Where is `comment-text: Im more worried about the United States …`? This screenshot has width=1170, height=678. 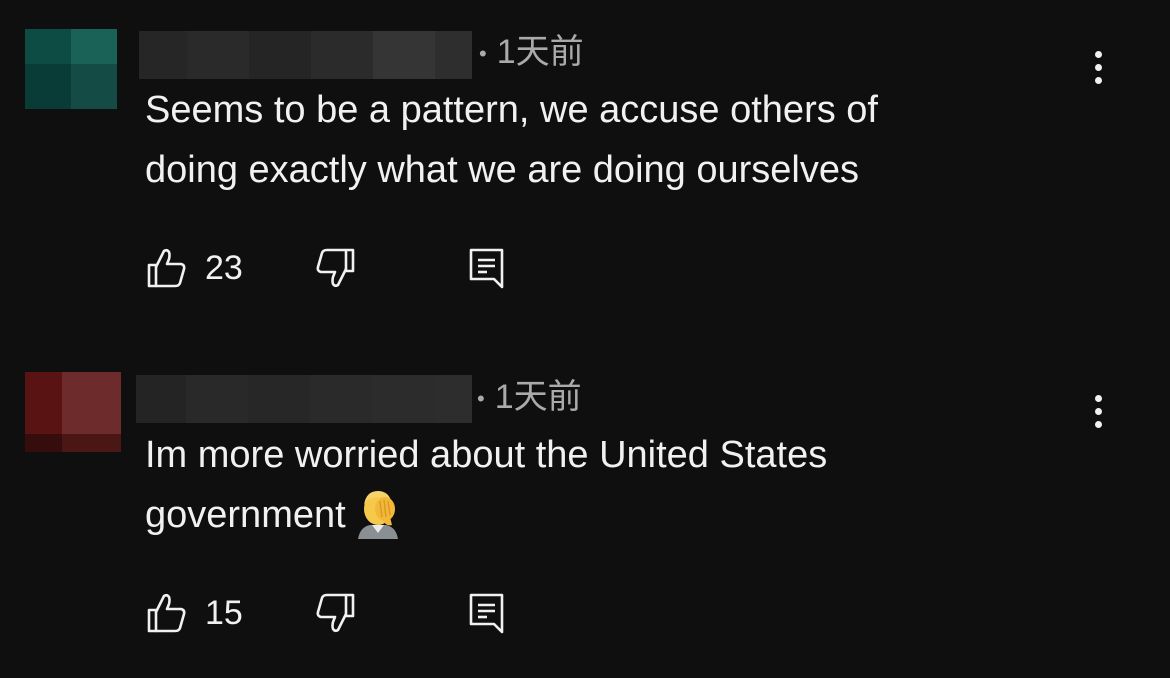
comment-text: Im more worried about the United States … is located at coordinates (595, 485).